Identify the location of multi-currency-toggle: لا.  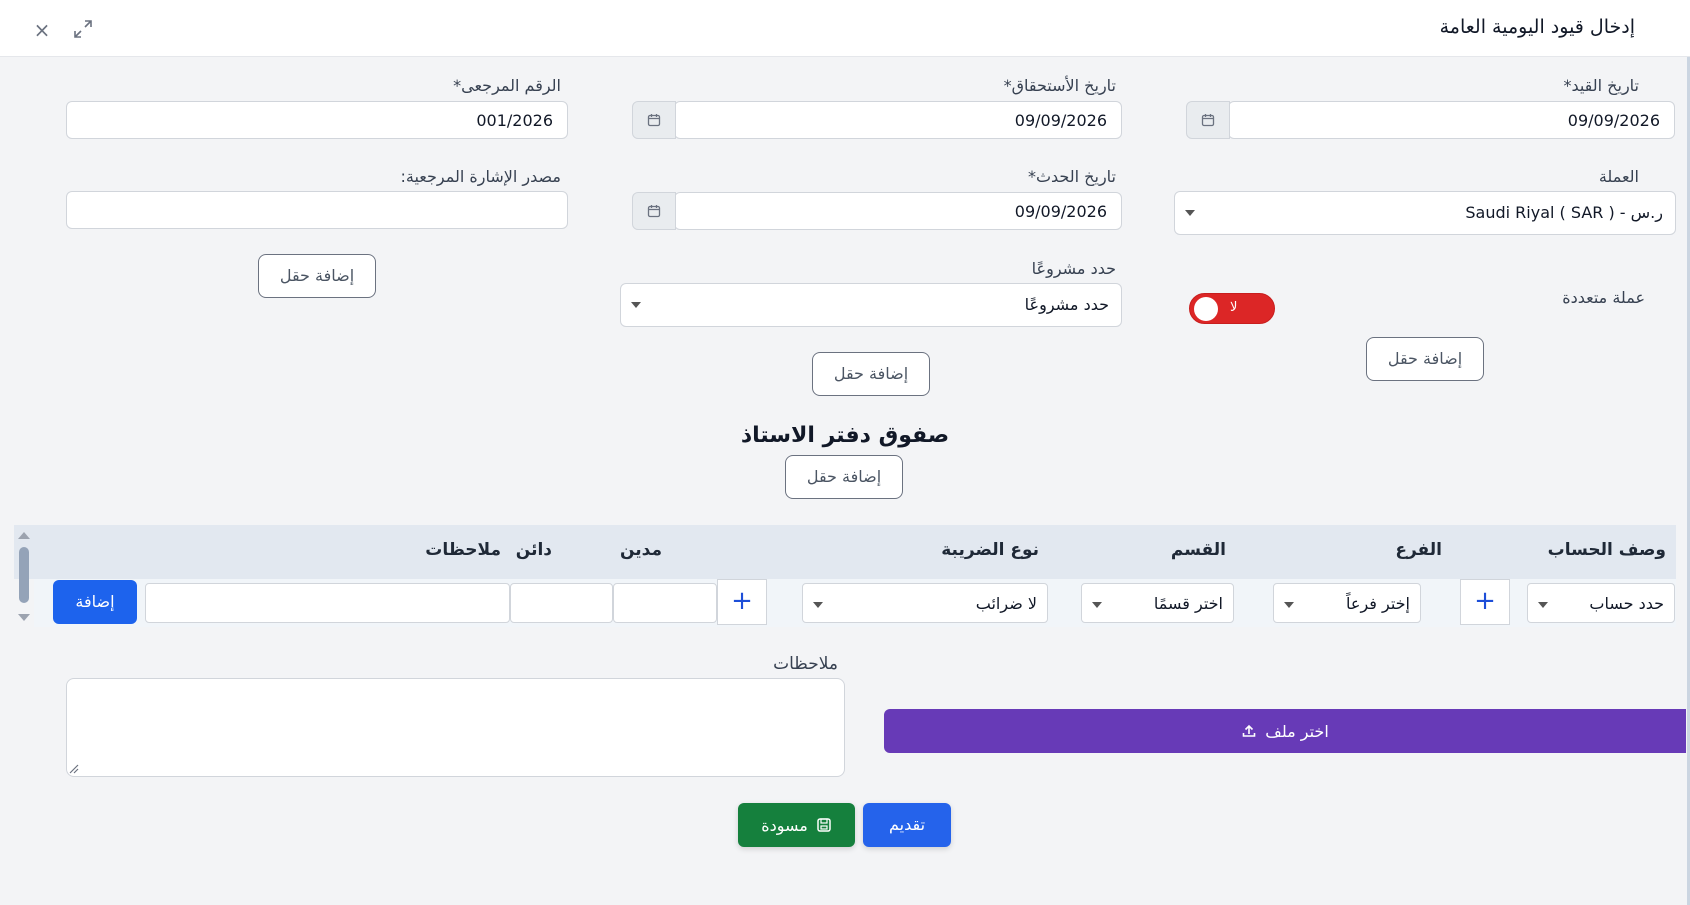
(1232, 308).